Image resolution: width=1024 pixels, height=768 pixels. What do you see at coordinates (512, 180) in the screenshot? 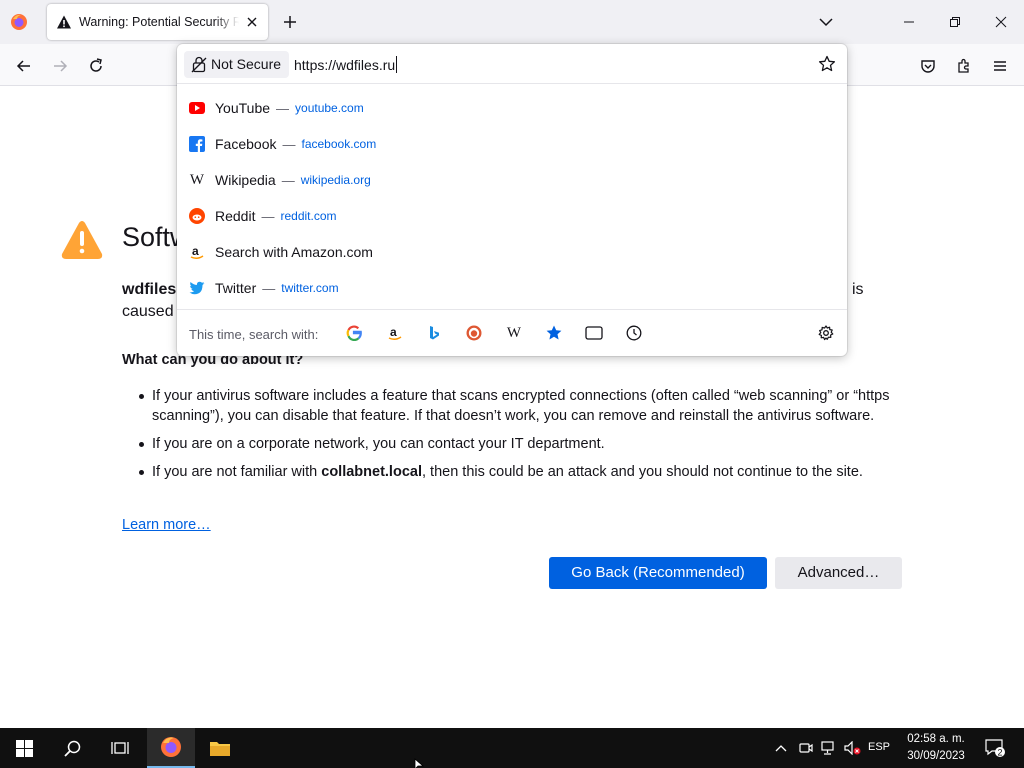
I see `result-row: W Wikipedia — wikipedia.org` at bounding box center [512, 180].